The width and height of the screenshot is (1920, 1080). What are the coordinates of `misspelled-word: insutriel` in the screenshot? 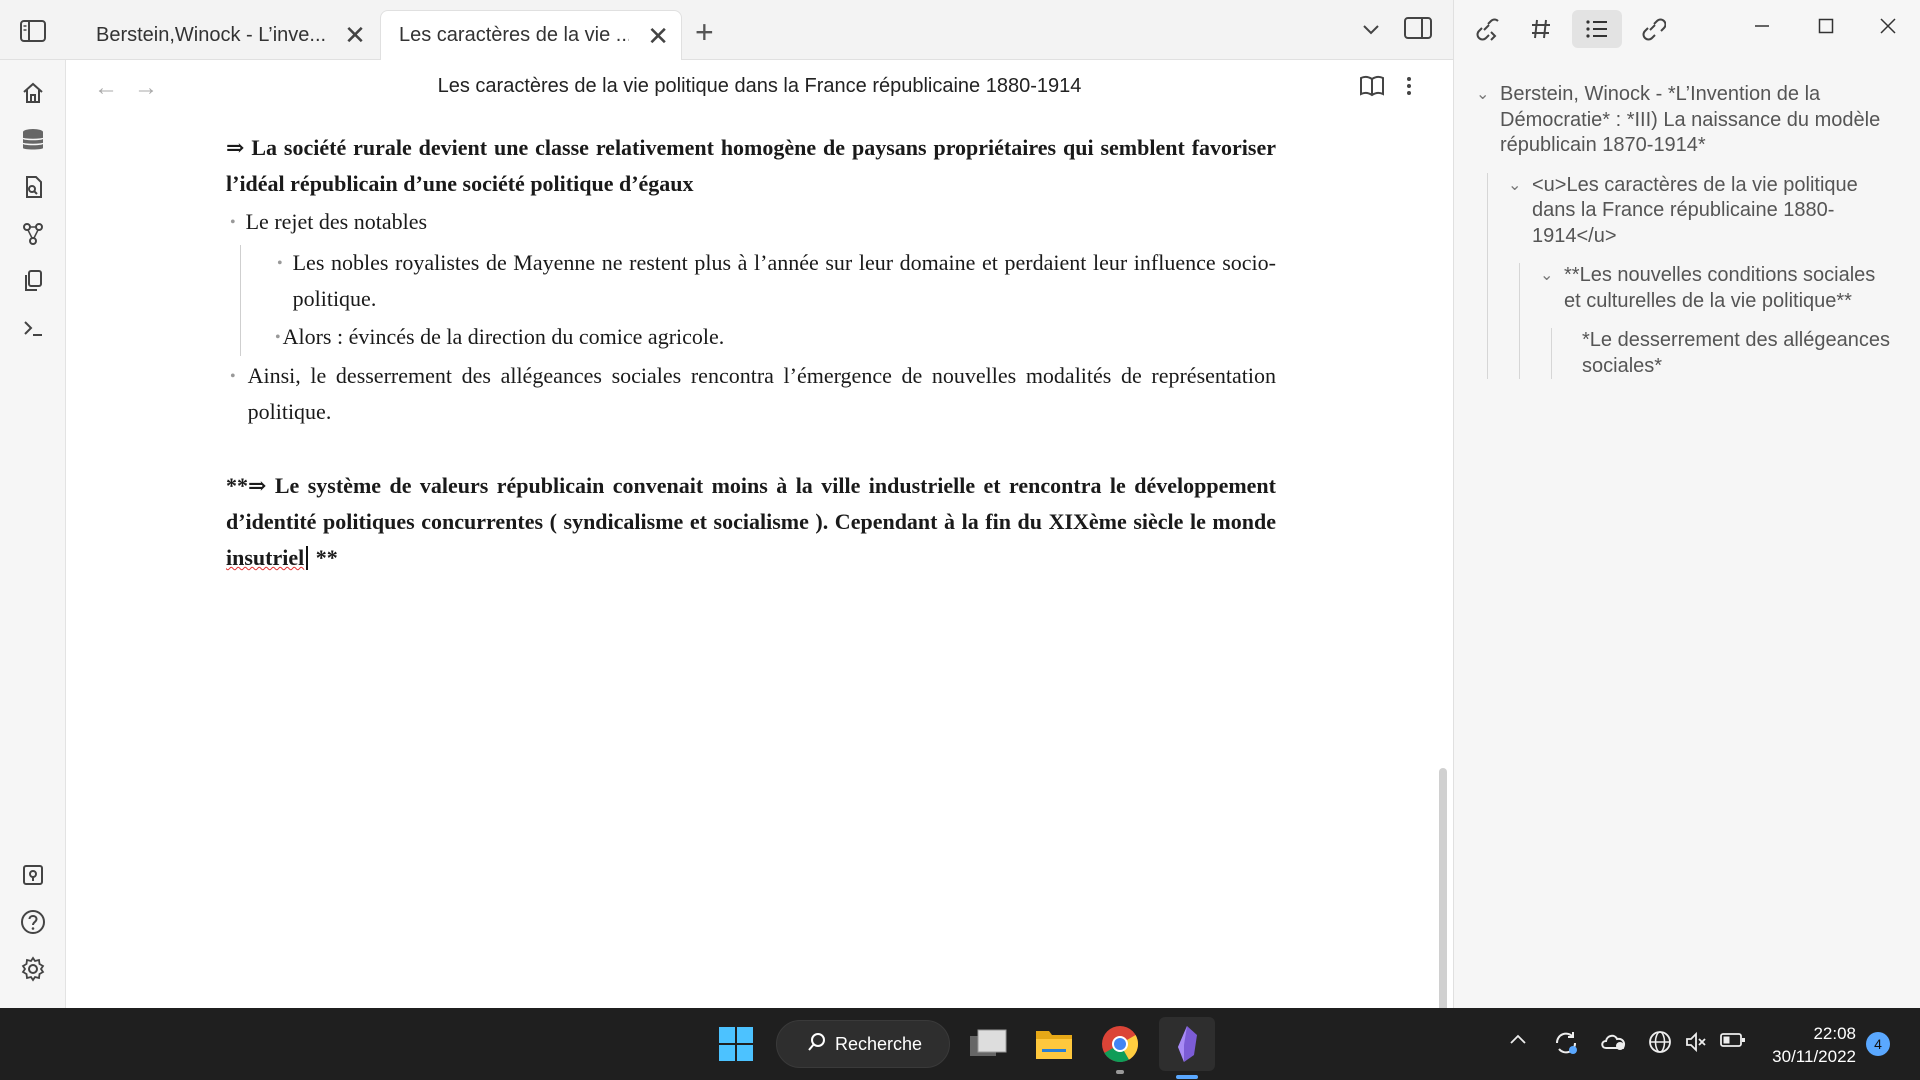 It's located at (265, 557).